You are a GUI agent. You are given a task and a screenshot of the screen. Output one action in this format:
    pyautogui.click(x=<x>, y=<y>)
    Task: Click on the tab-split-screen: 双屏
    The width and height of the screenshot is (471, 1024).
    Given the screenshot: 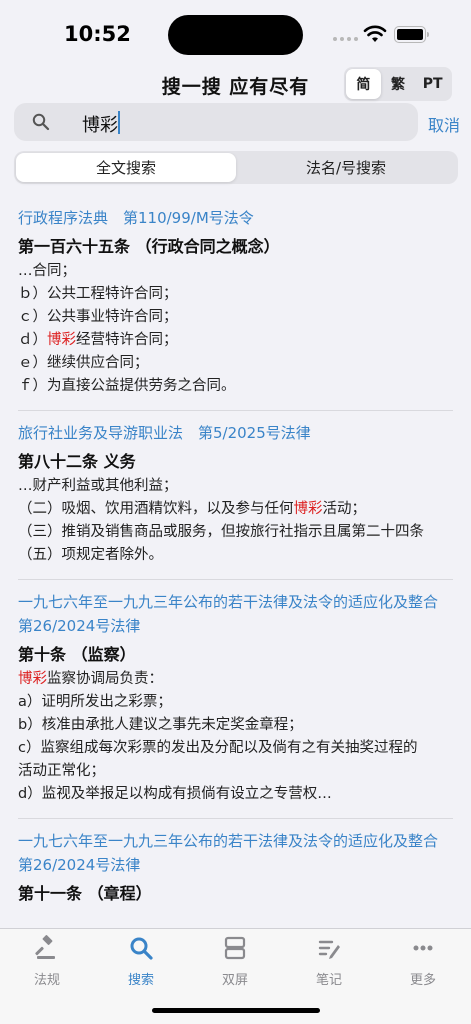 What is the action you would take?
    pyautogui.click(x=235, y=961)
    